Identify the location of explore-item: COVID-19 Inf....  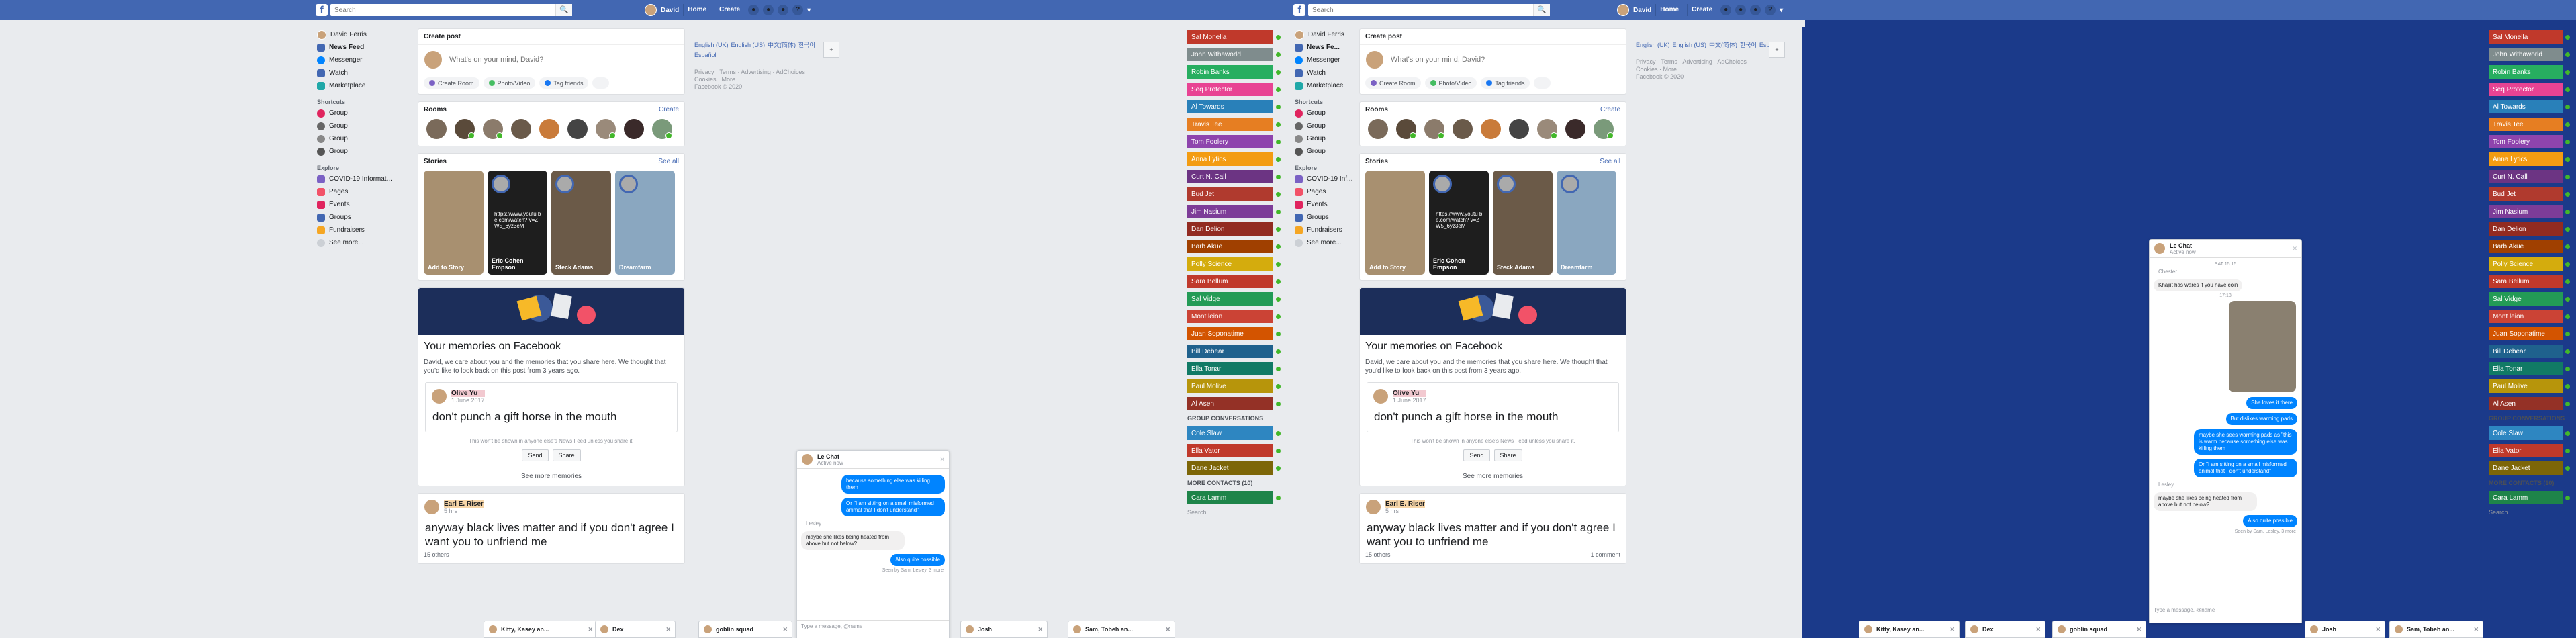
(1327, 179).